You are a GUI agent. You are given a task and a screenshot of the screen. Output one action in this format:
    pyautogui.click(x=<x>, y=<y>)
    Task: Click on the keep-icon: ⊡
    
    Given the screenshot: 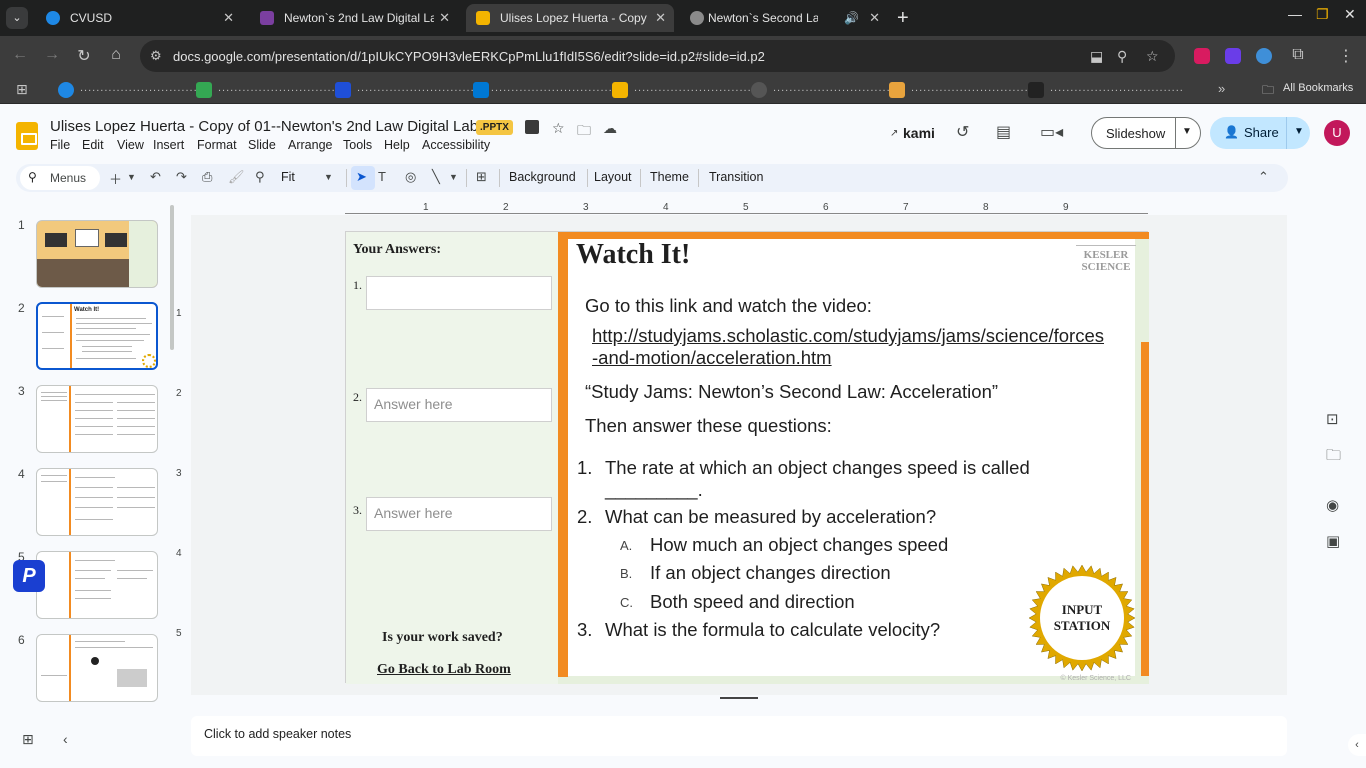 What is the action you would take?
    pyautogui.click(x=1332, y=419)
    